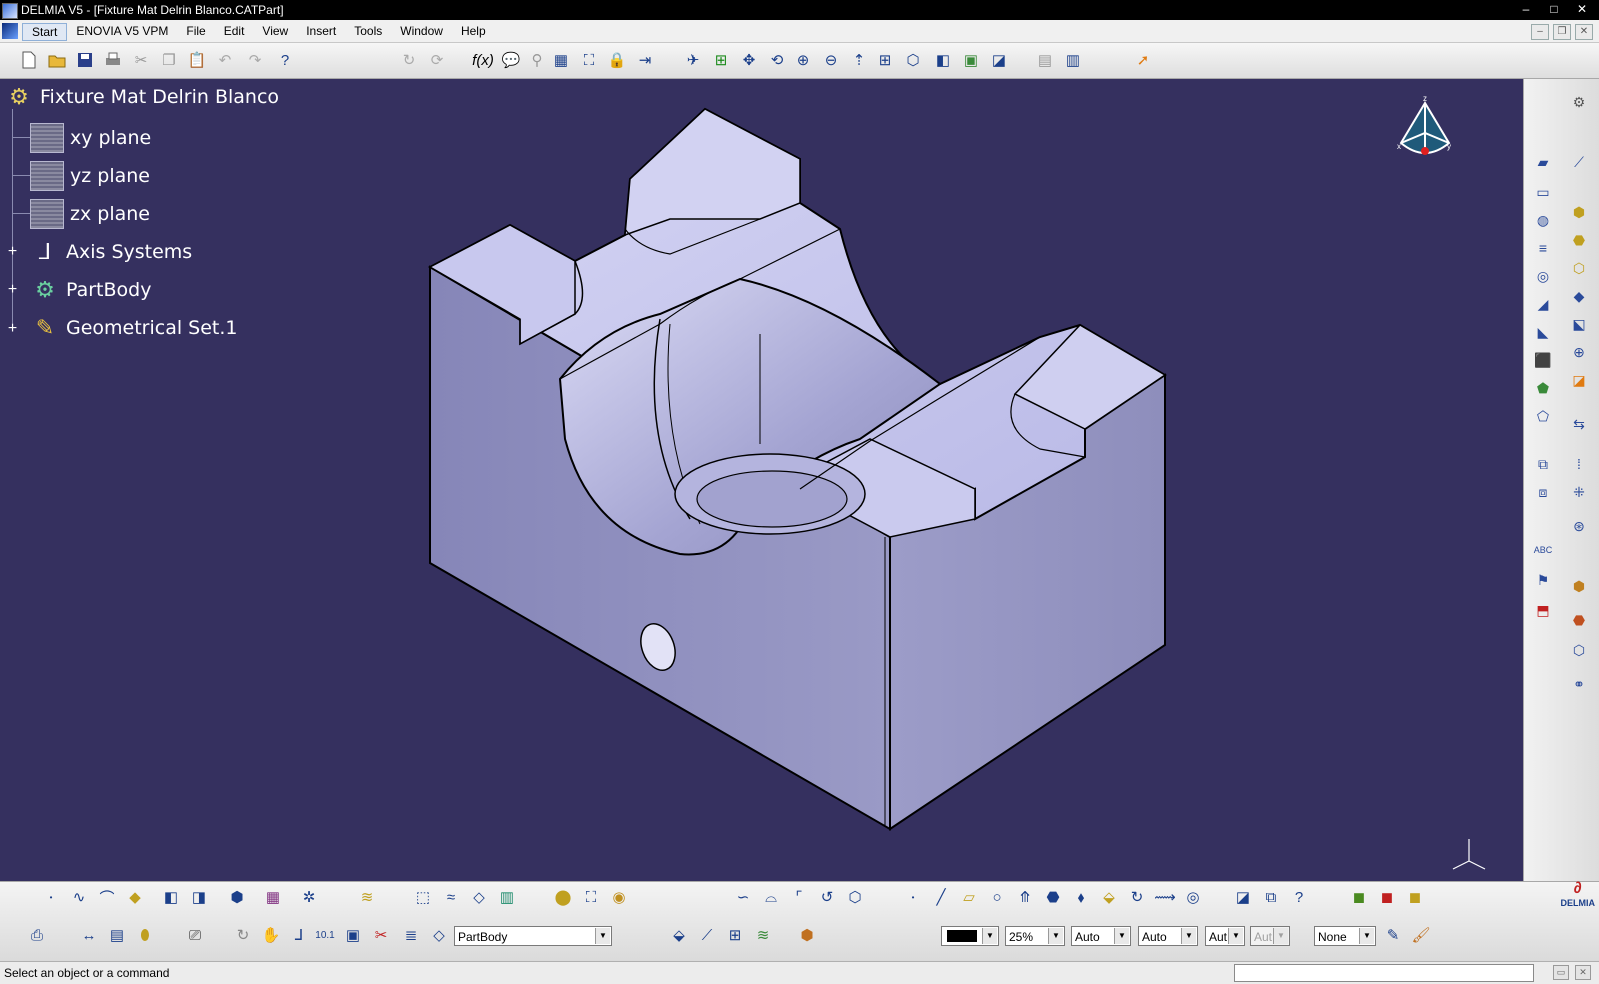  What do you see at coordinates (1543, 464) in the screenshot?
I see `mirror-icon: ⧉` at bounding box center [1543, 464].